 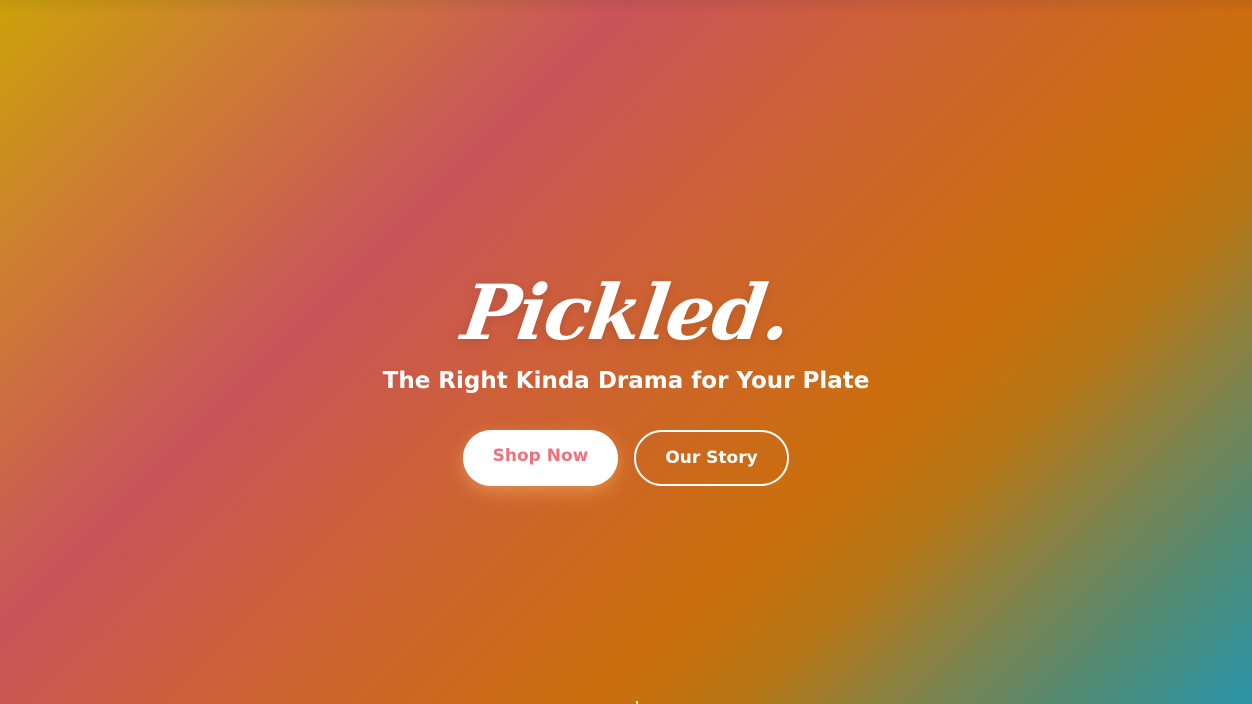 I want to click on hero-actions: Shop Now Our Story, so click(x=626, y=458).